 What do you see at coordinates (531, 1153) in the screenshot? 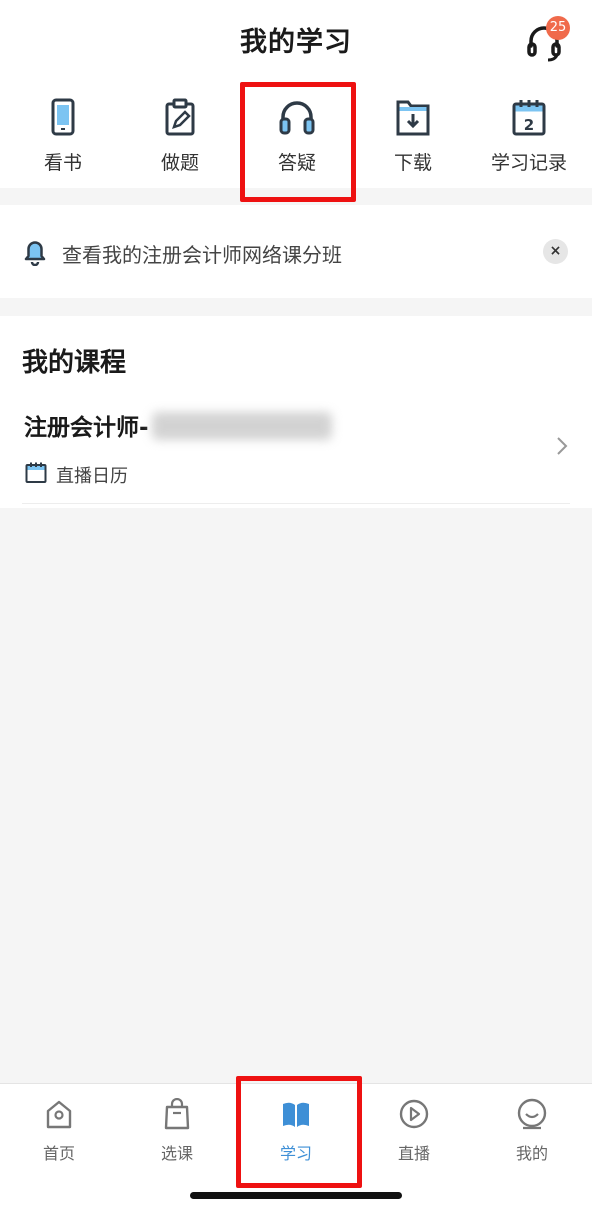
I see `tab-label: 我的` at bounding box center [531, 1153].